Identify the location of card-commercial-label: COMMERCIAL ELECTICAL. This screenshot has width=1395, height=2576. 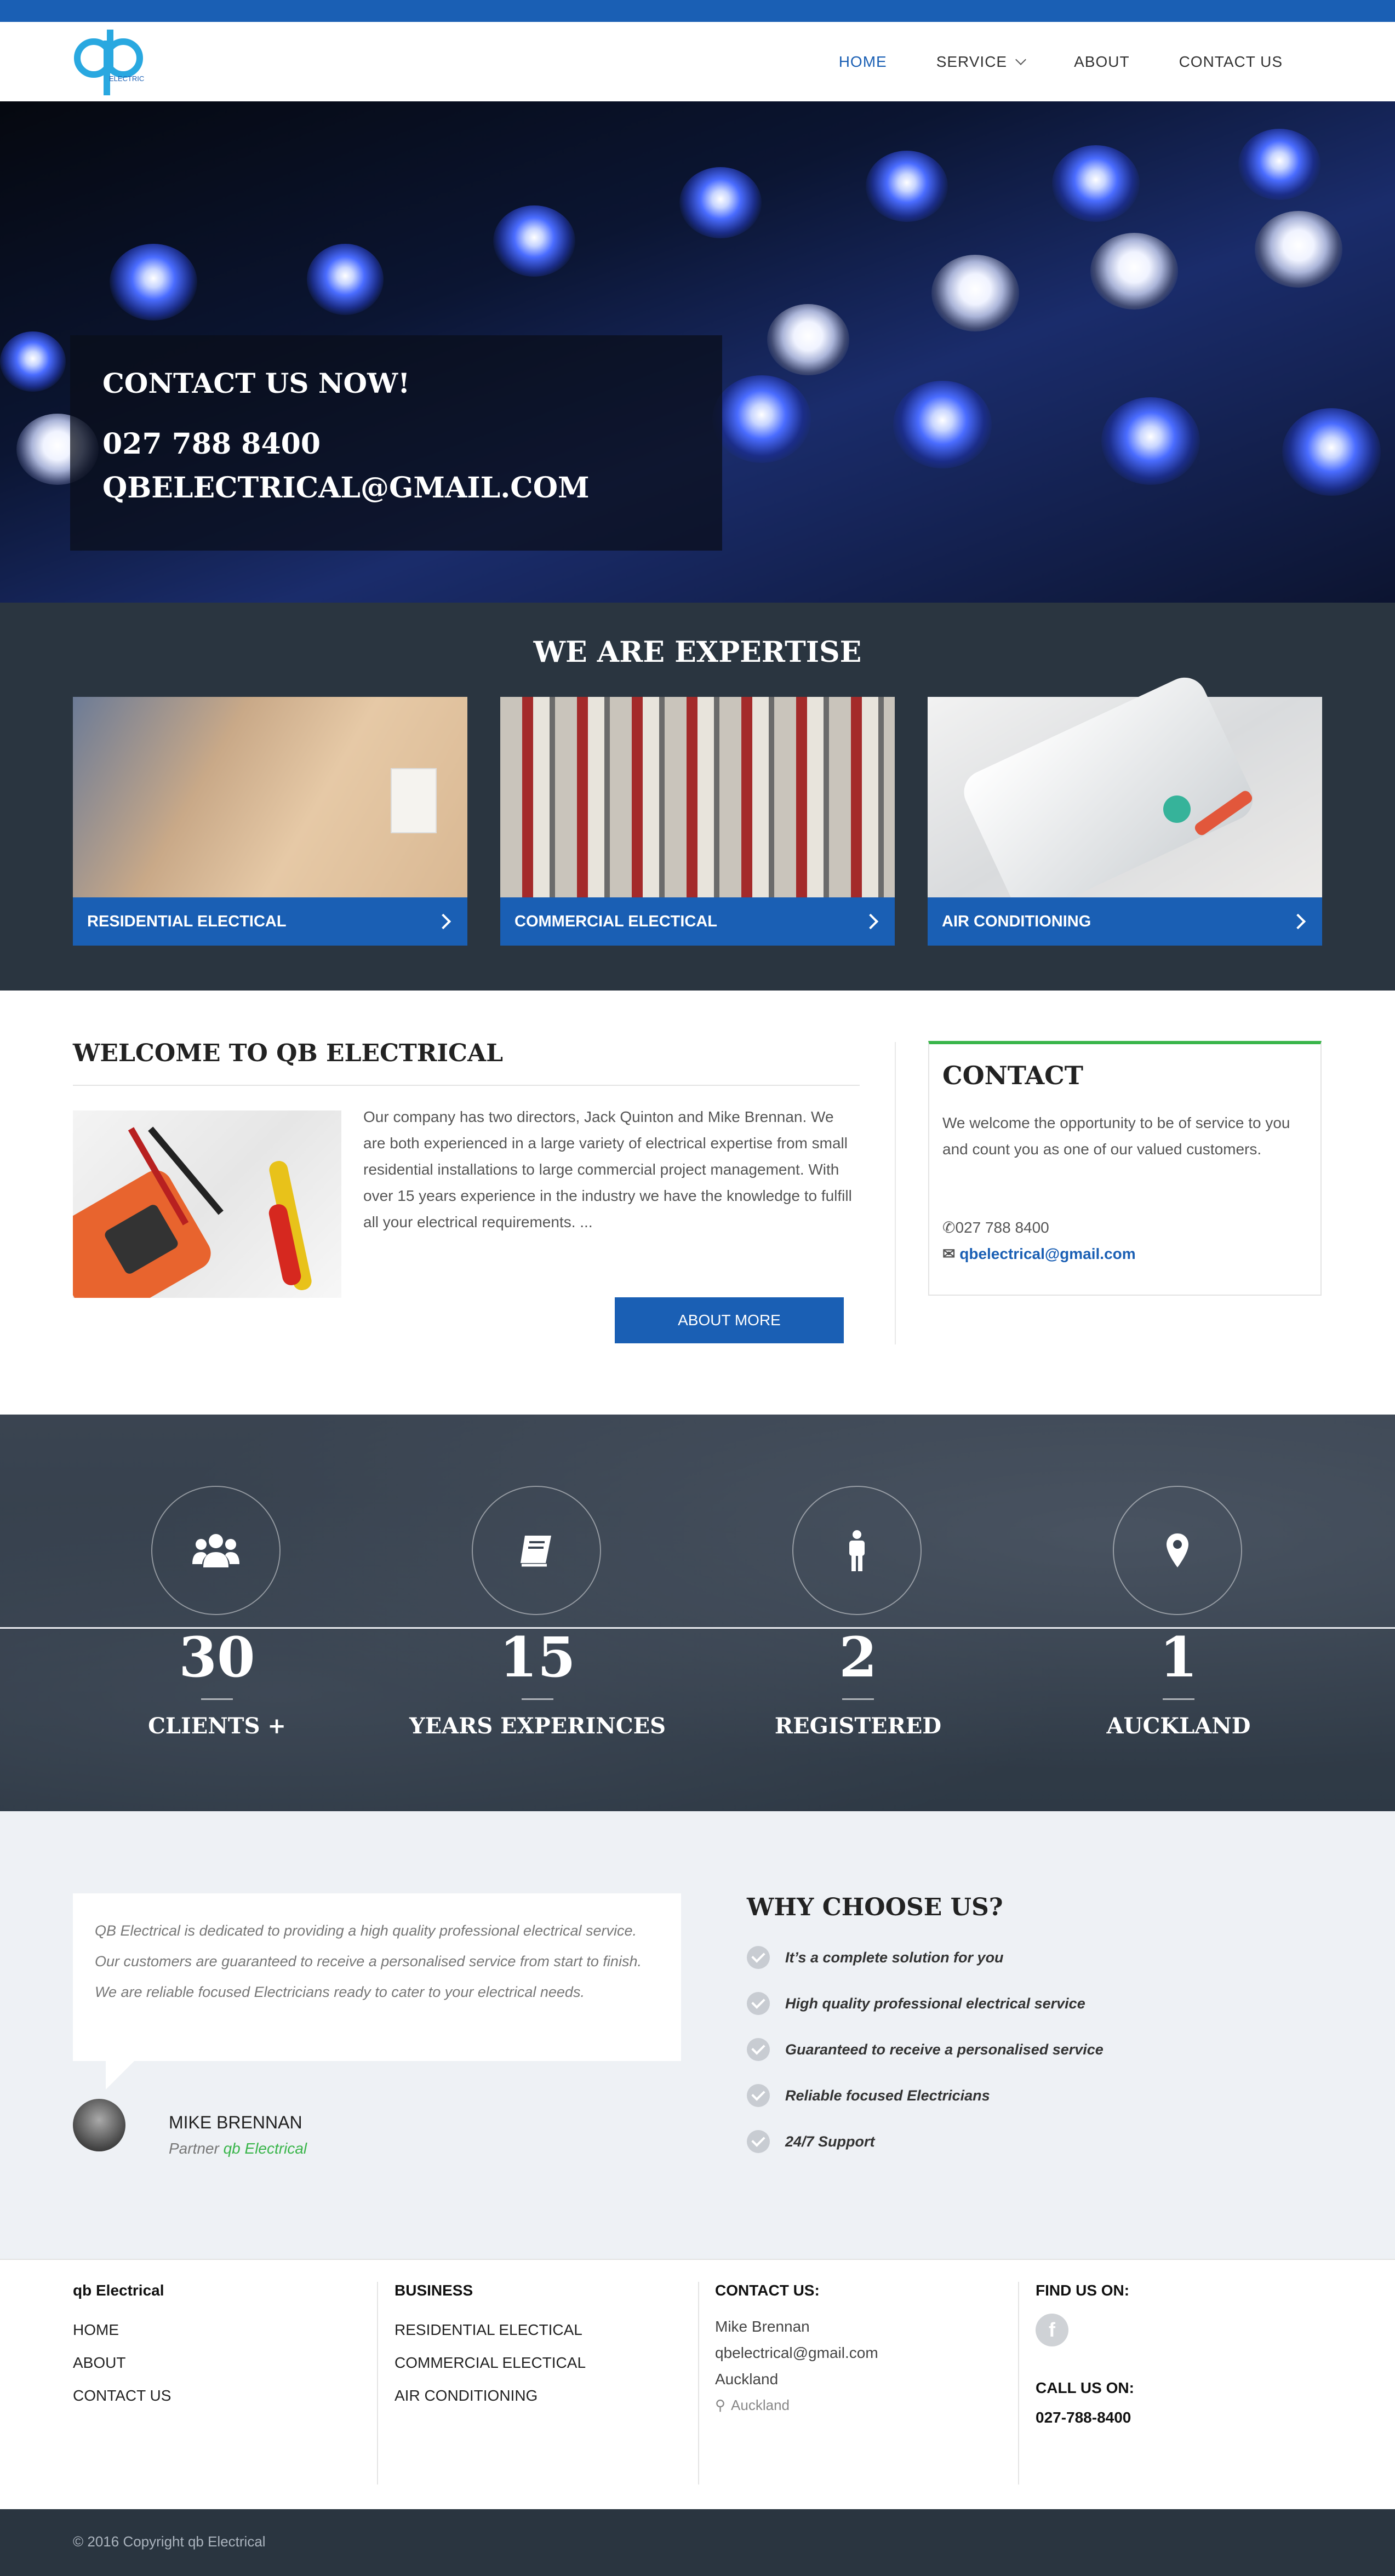
(616, 921).